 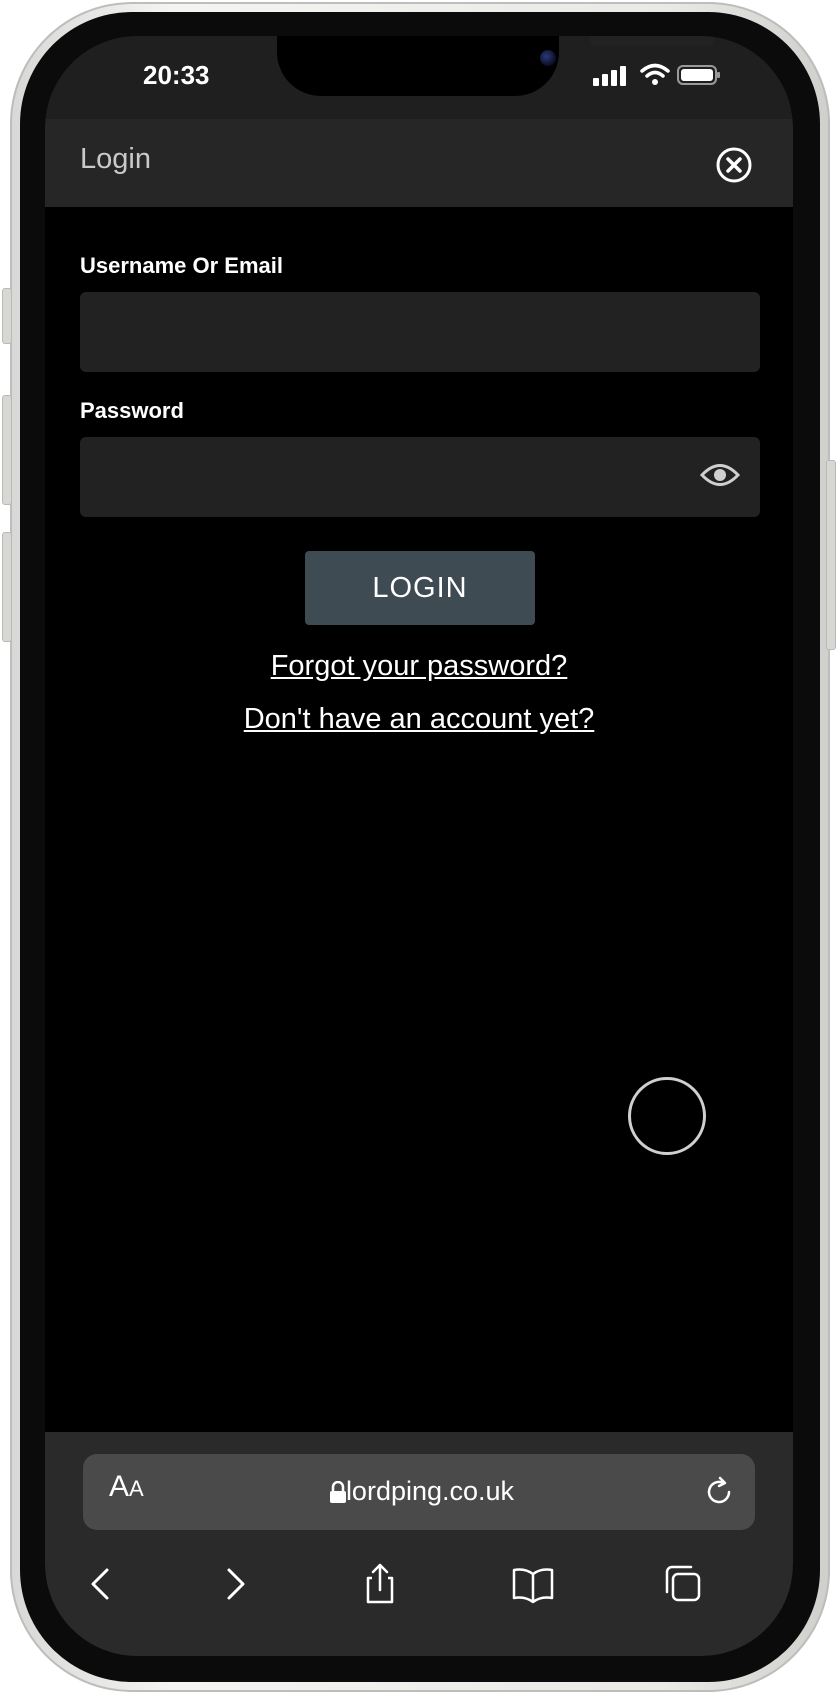 What do you see at coordinates (419, 1544) in the screenshot?
I see `browser-toolbar: AA lordping.co.uk` at bounding box center [419, 1544].